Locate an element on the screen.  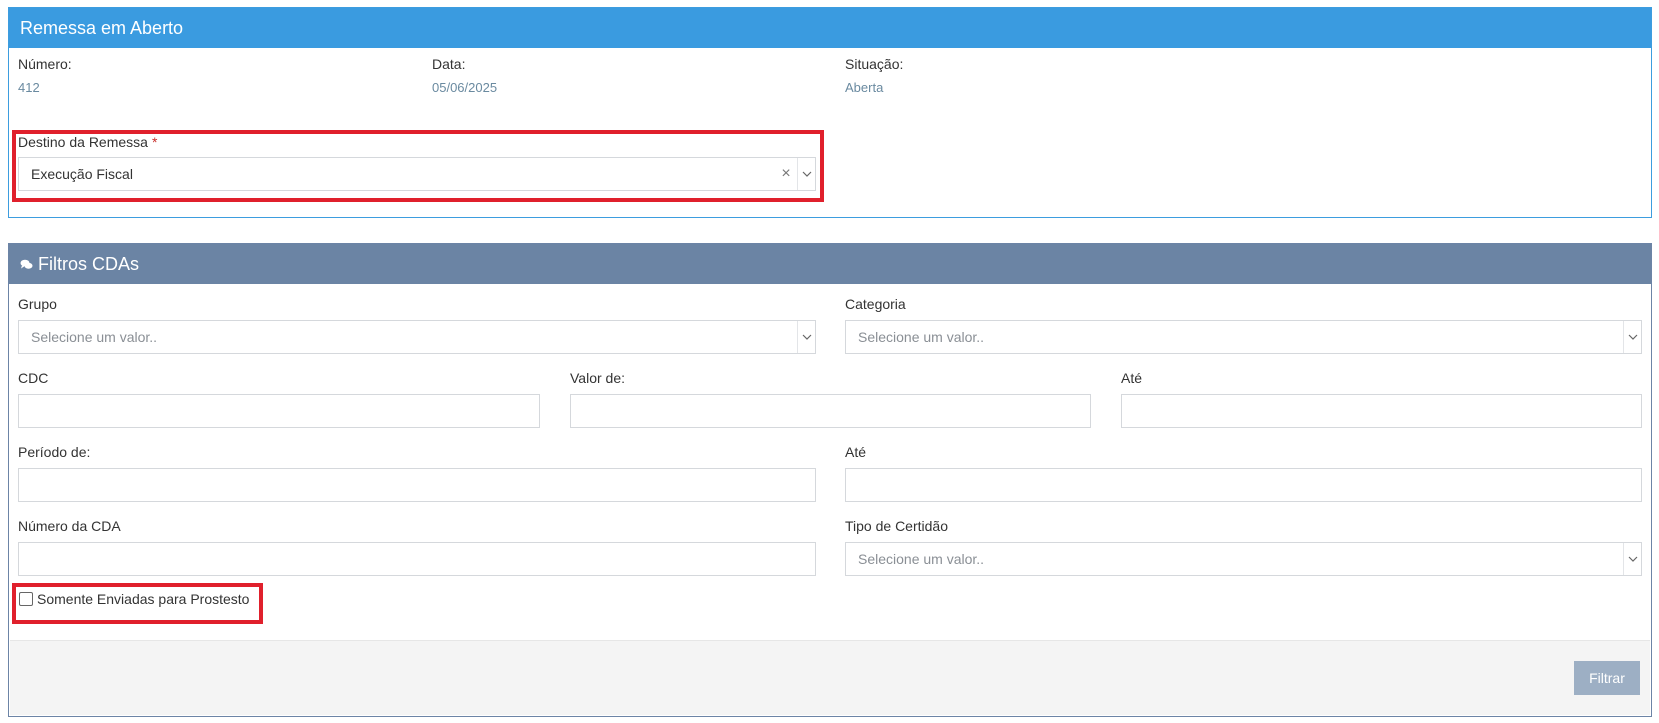
remessa-panel-title: Remessa em Aberto is located at coordinates (102, 27).